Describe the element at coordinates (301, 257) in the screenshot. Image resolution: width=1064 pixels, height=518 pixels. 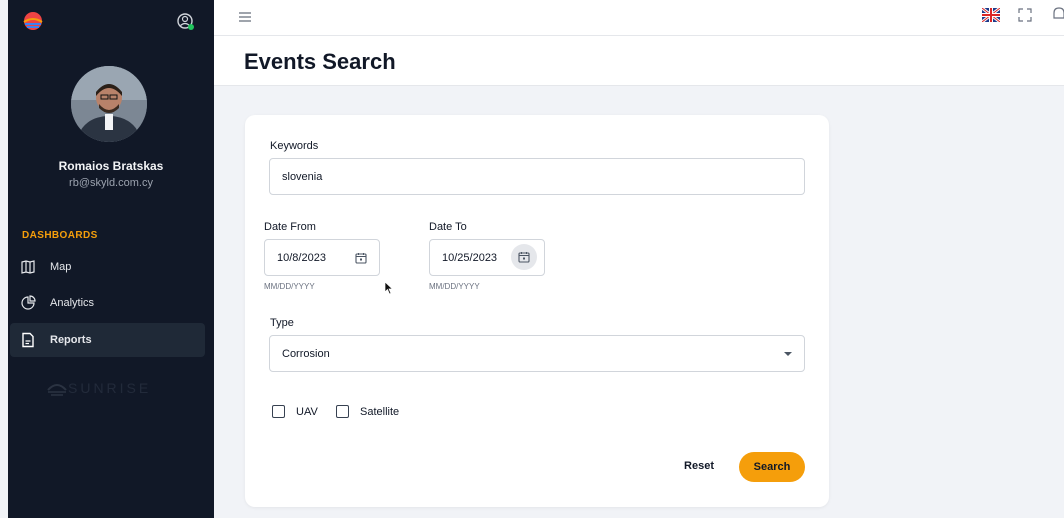
I see `date-from-value: 10/8/2023` at that location.